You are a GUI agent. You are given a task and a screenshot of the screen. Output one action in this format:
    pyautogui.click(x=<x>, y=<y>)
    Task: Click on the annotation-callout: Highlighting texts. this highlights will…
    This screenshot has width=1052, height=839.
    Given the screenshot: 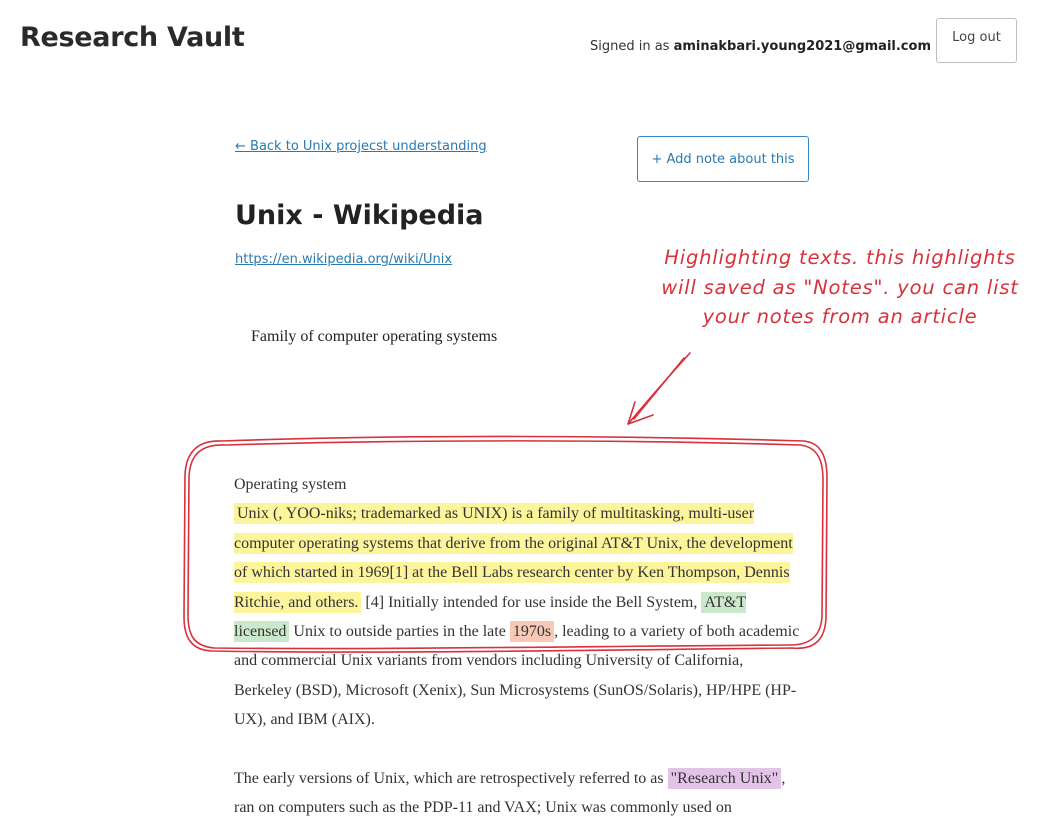 What is the action you would take?
    pyautogui.click(x=840, y=287)
    